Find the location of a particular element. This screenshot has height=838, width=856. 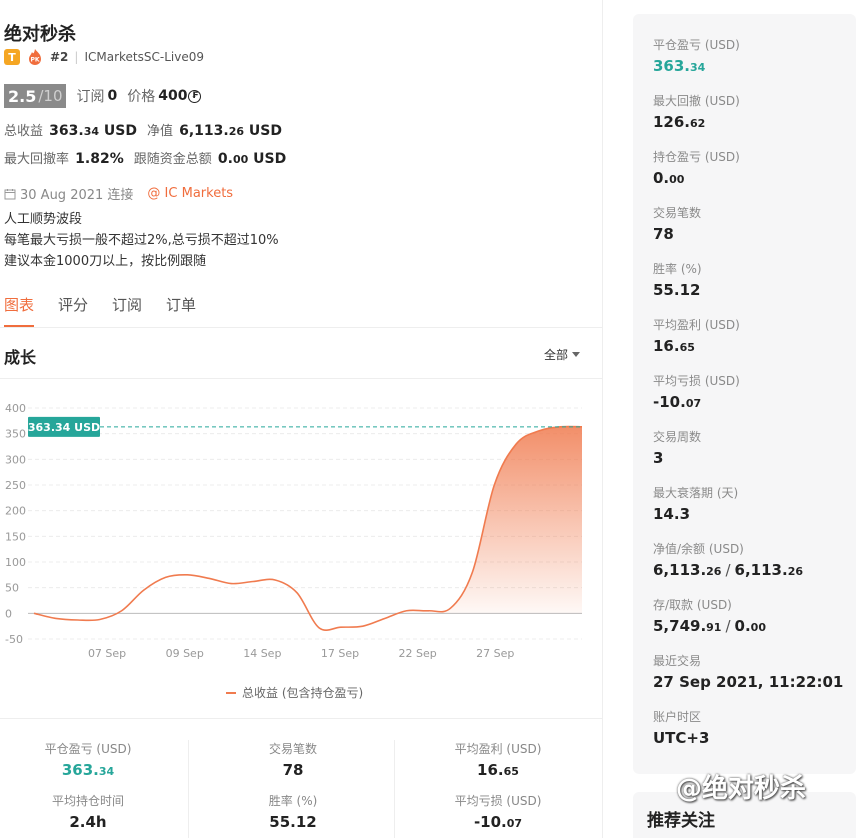

drawdown-row: 最大回撤率 1.82% 跟随资金总额 0.00 USD is located at coordinates (145, 157).